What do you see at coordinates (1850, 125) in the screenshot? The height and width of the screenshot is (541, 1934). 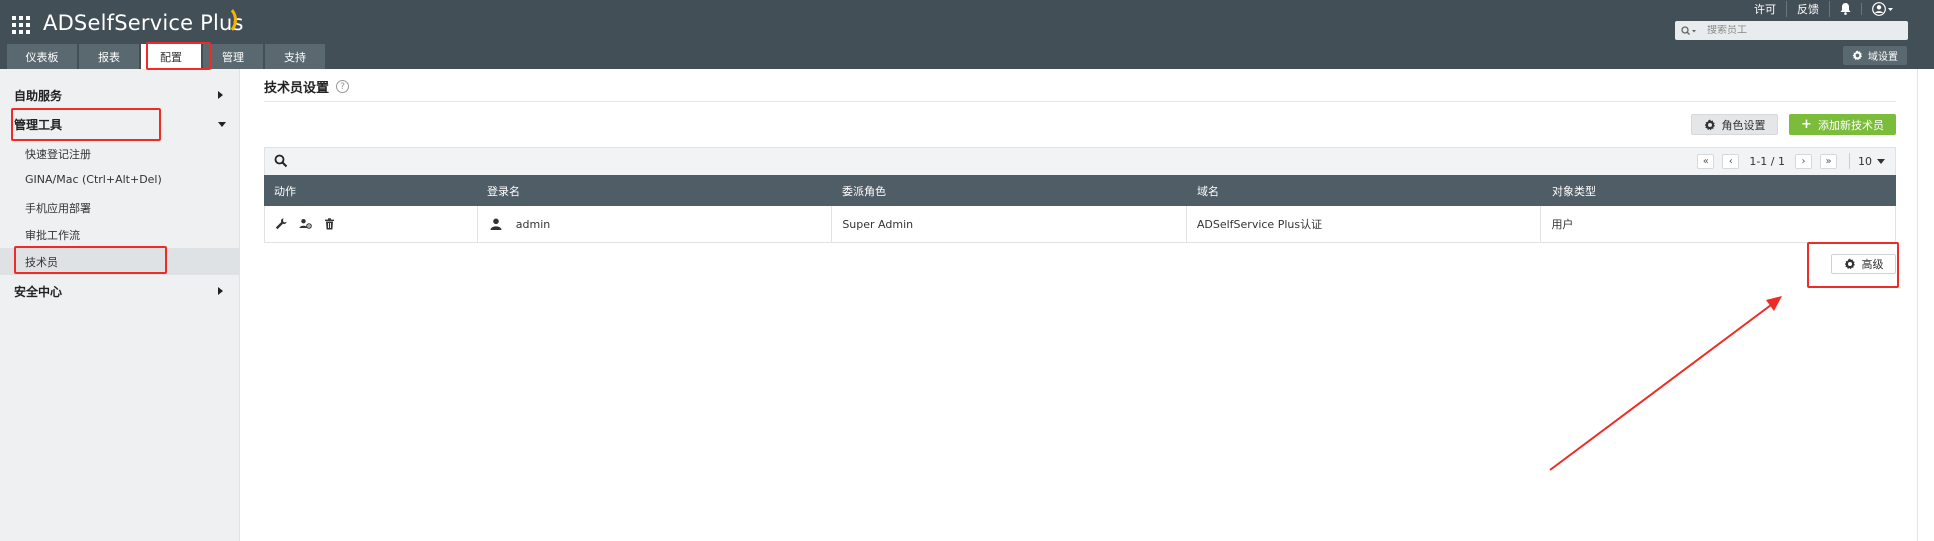 I see `add-technician-label: 添加新技术员` at bounding box center [1850, 125].